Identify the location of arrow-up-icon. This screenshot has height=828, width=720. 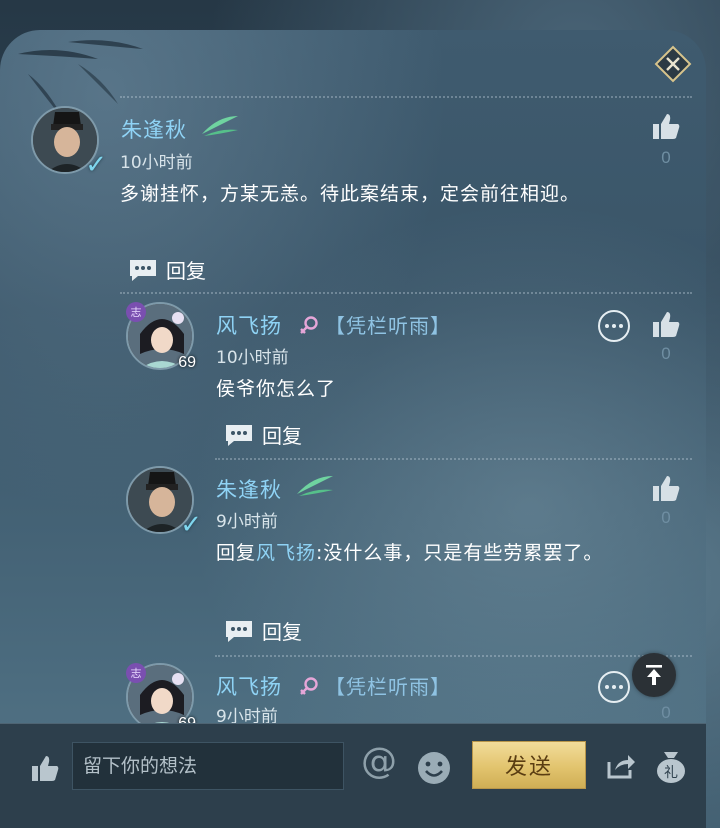
(654, 675).